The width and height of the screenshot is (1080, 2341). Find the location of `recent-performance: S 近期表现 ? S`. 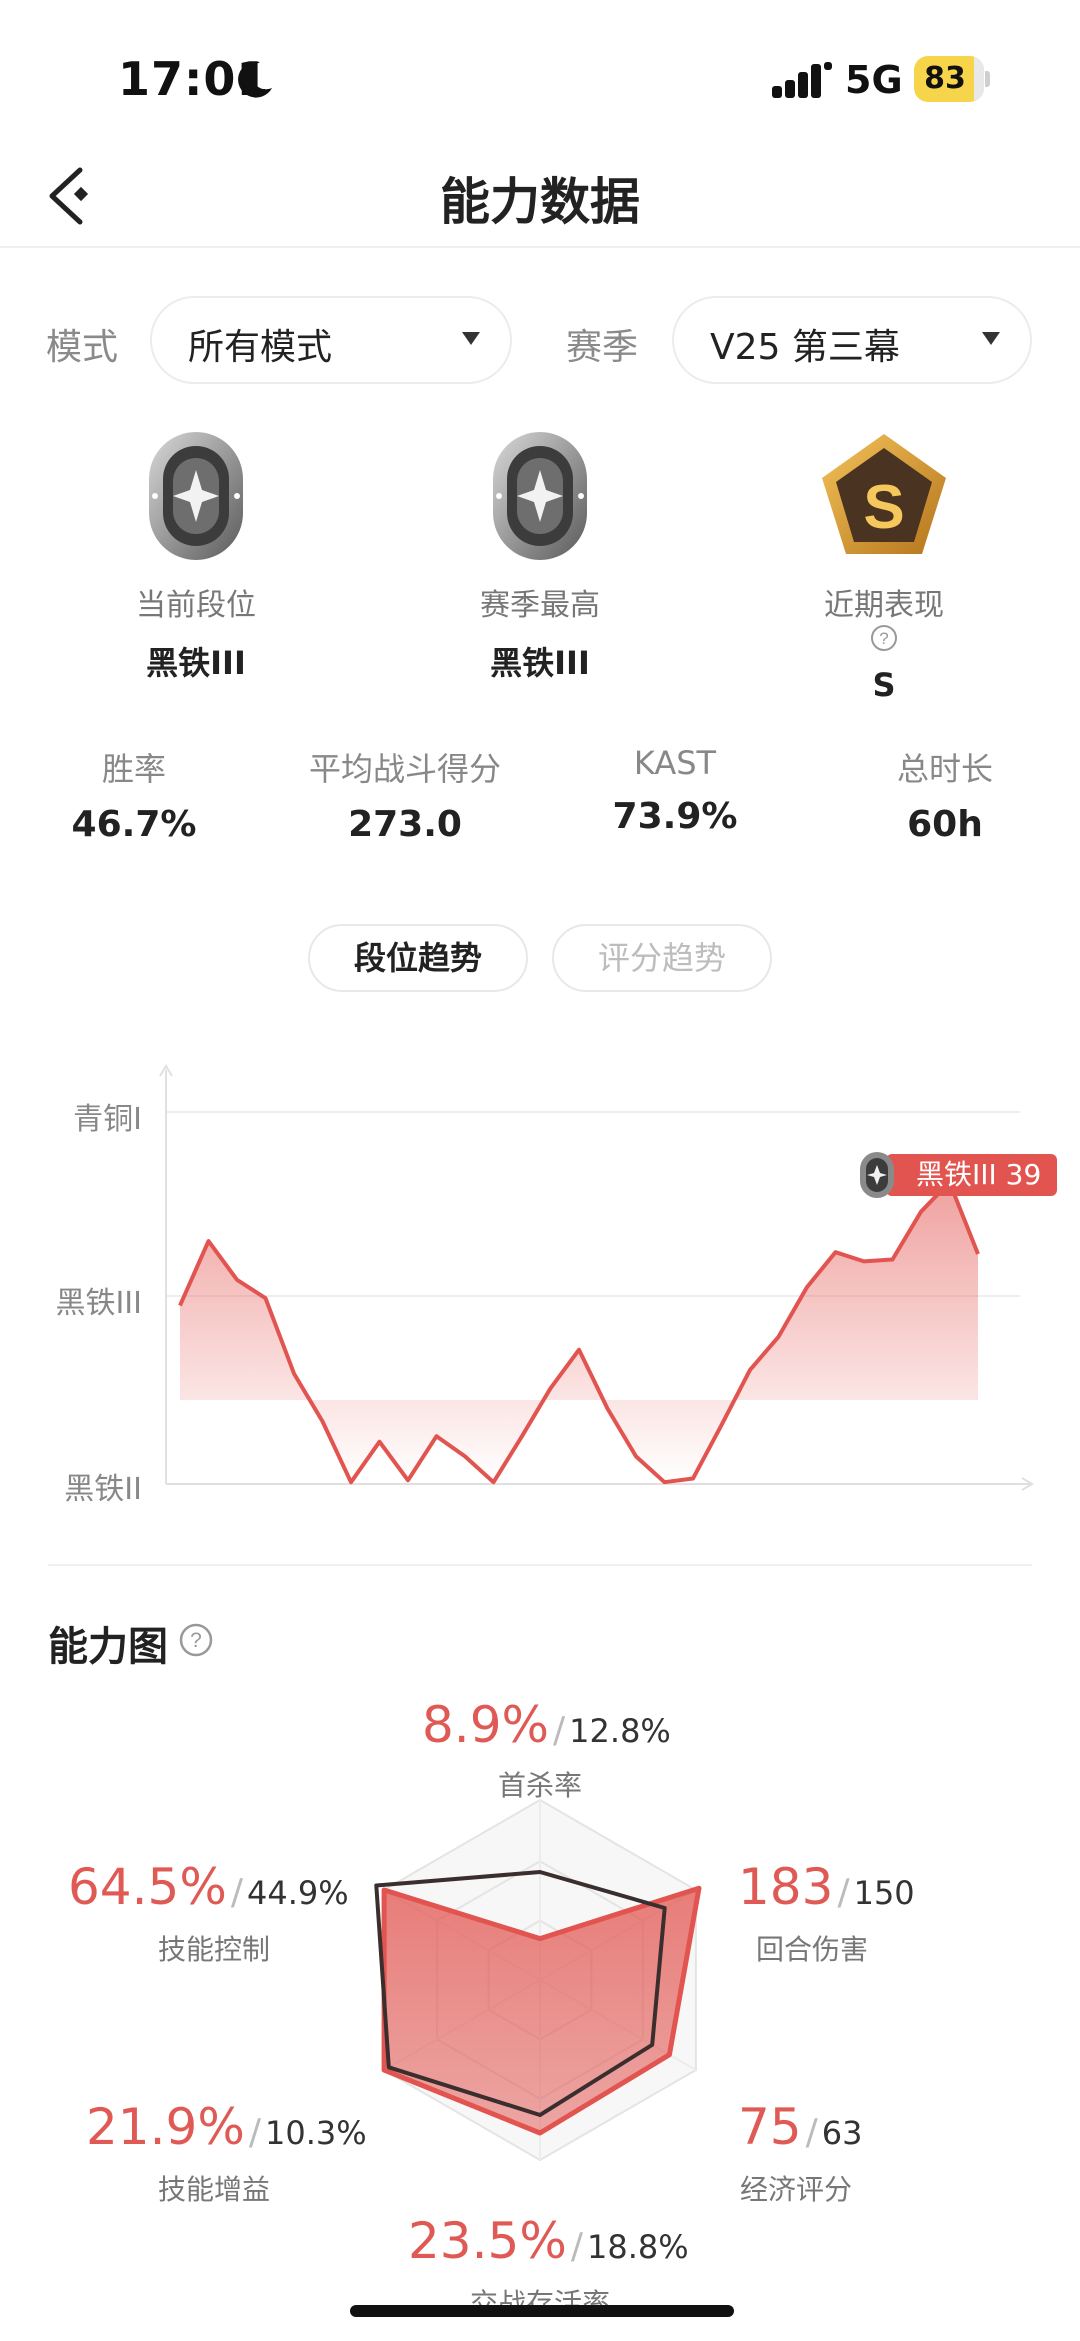

recent-performance: S 近期表现 ? S is located at coordinates (884, 566).